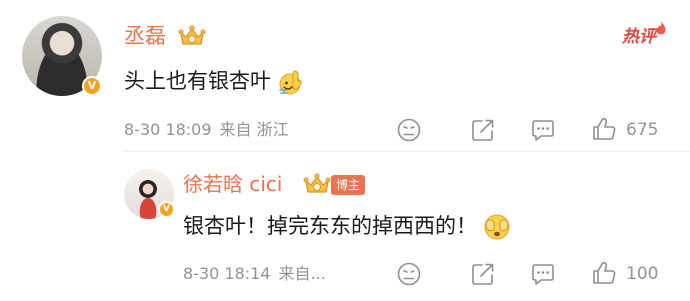 This screenshot has width=690, height=301. I want to click on reply-text: 银杏叶！掉完东东的掉西西的！, so click(347, 226).